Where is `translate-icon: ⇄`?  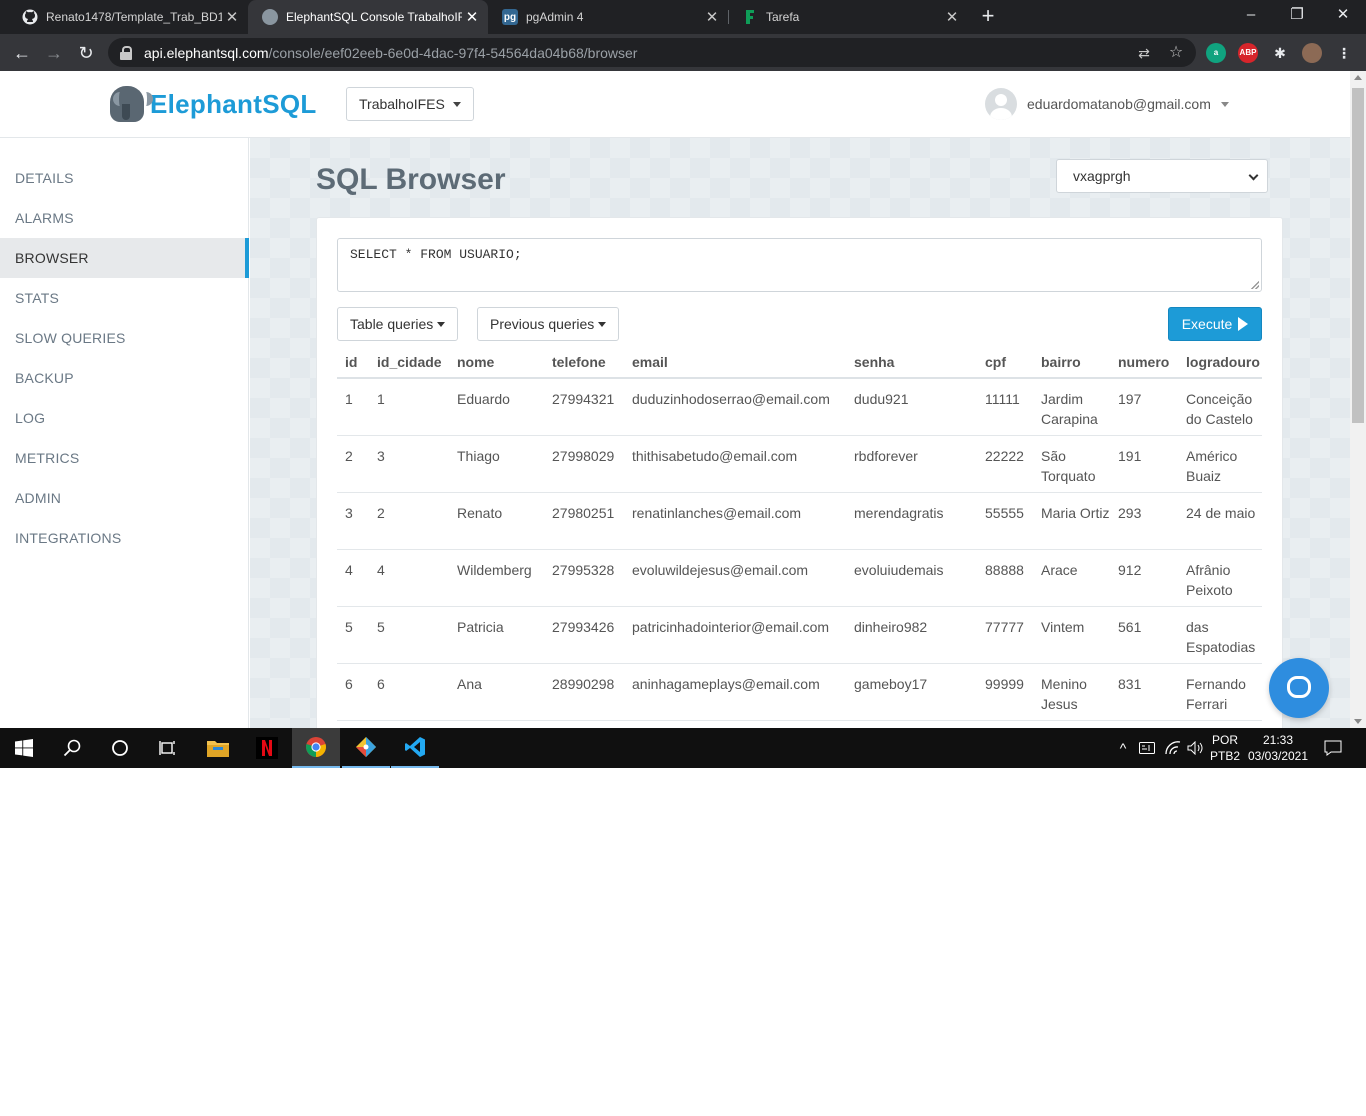 translate-icon: ⇄ is located at coordinates (1144, 53).